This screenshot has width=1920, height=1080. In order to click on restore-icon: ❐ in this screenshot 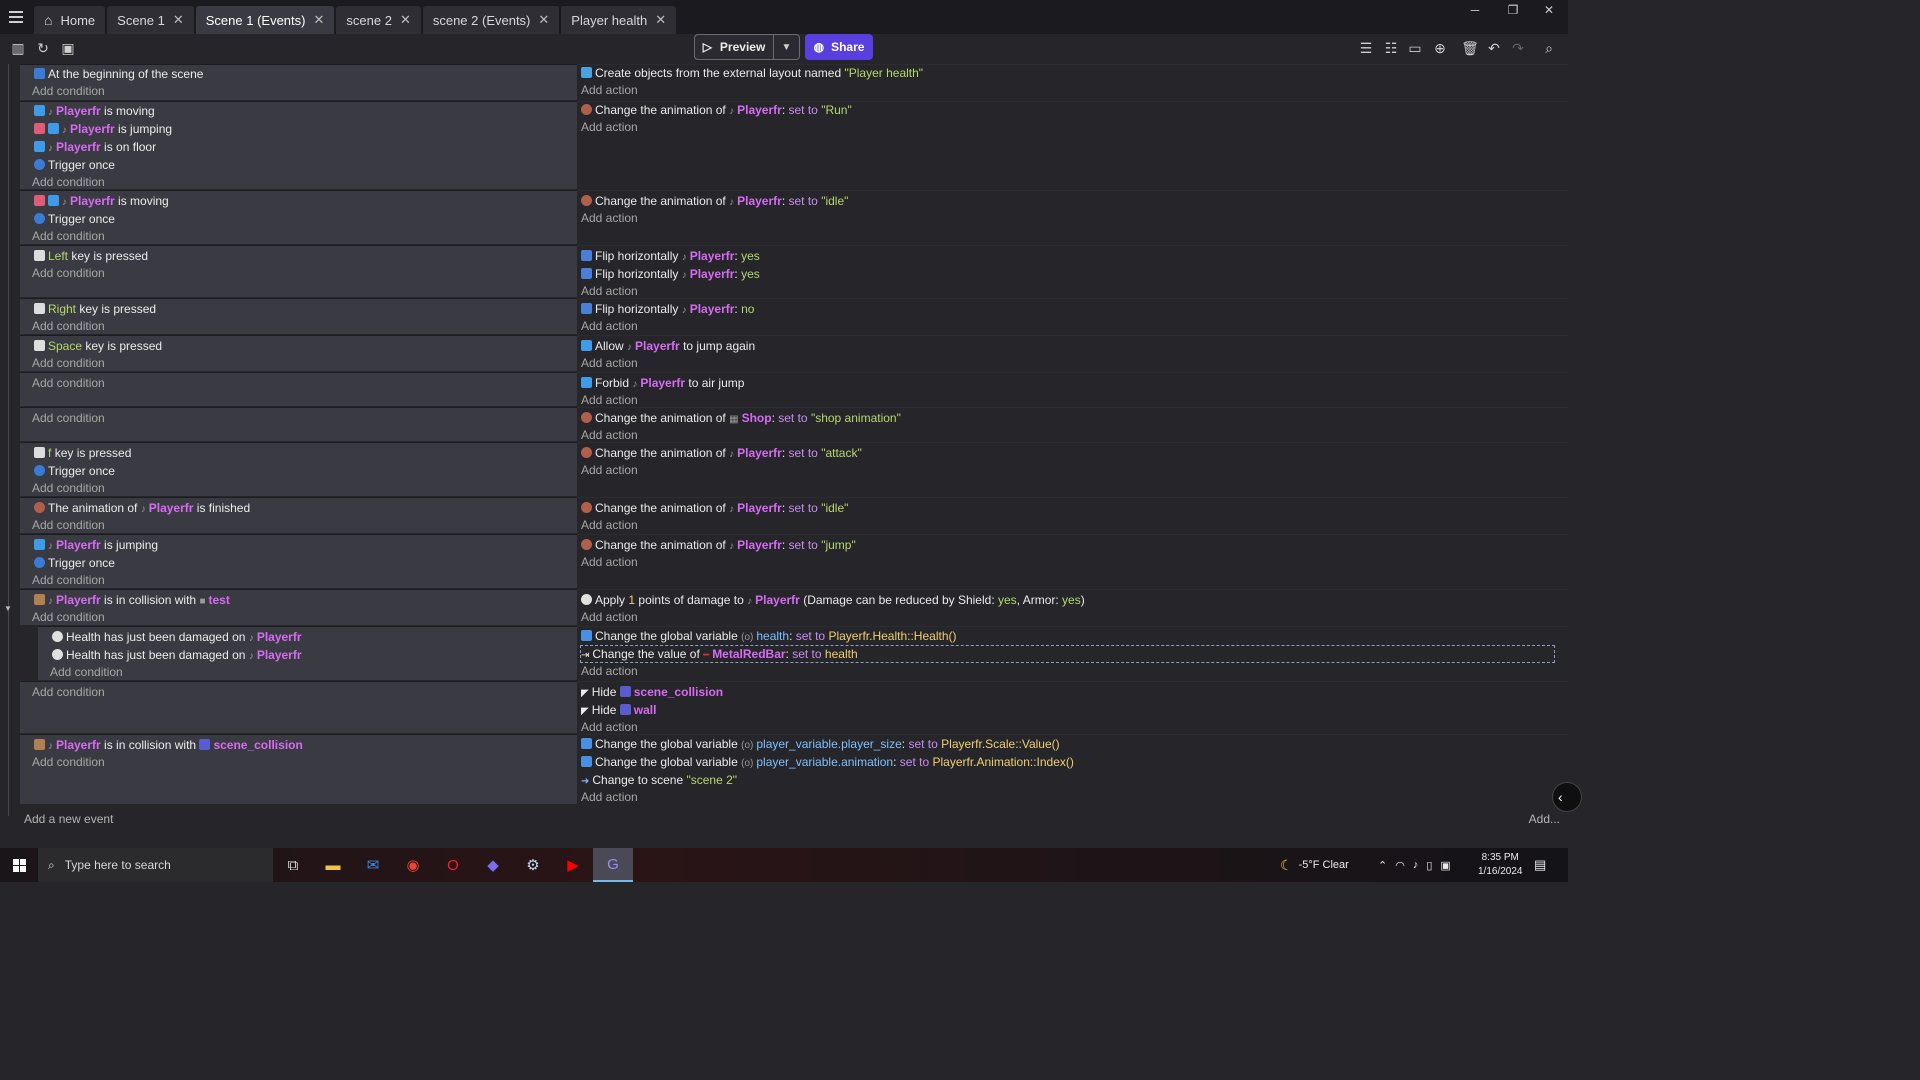, I will do `click(1513, 10)`.